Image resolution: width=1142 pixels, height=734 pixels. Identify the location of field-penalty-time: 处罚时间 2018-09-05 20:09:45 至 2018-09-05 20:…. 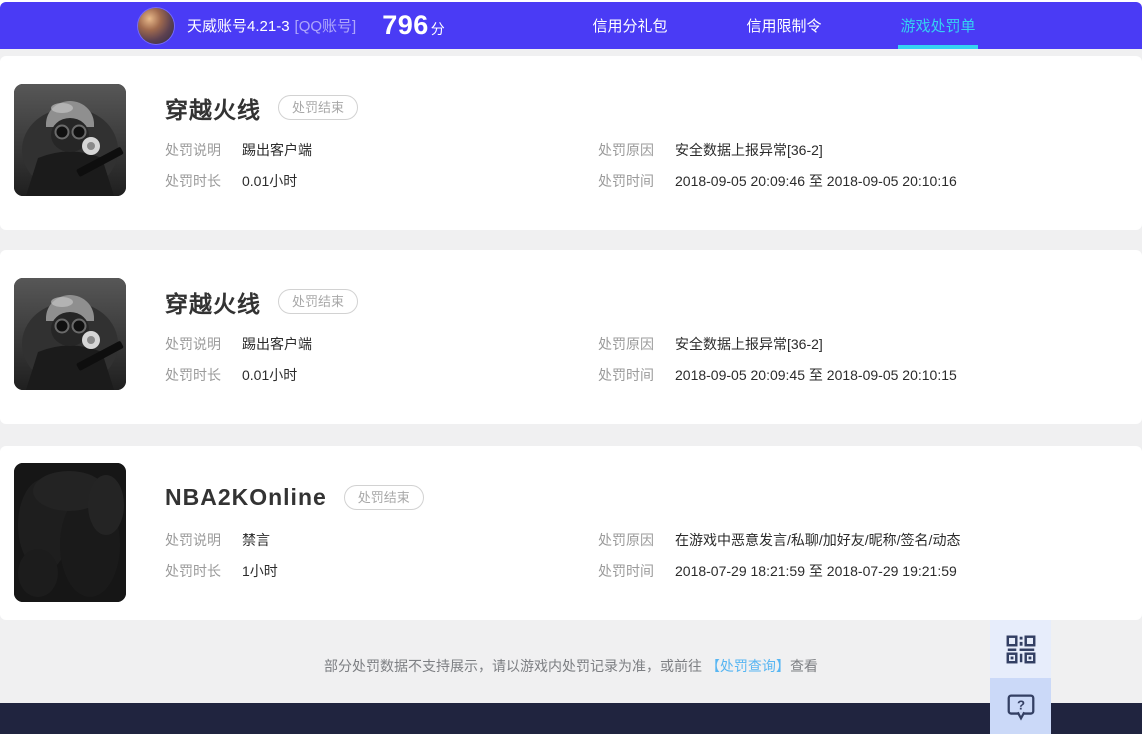
(855, 375).